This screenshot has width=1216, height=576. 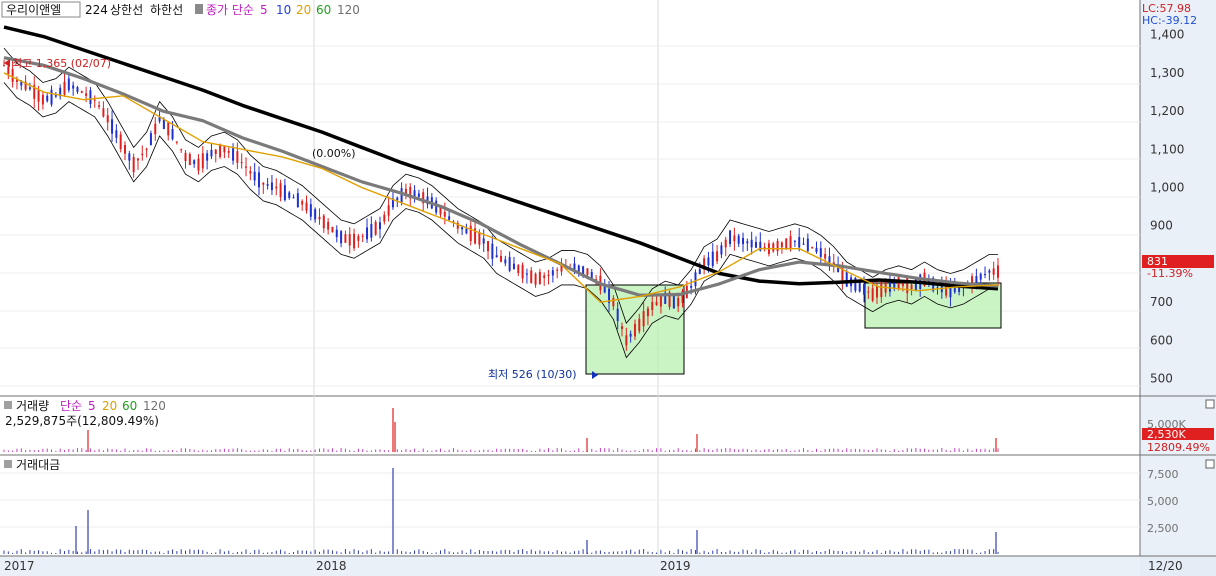 I want to click on upper-limit-label: 상한선, so click(x=126, y=10).